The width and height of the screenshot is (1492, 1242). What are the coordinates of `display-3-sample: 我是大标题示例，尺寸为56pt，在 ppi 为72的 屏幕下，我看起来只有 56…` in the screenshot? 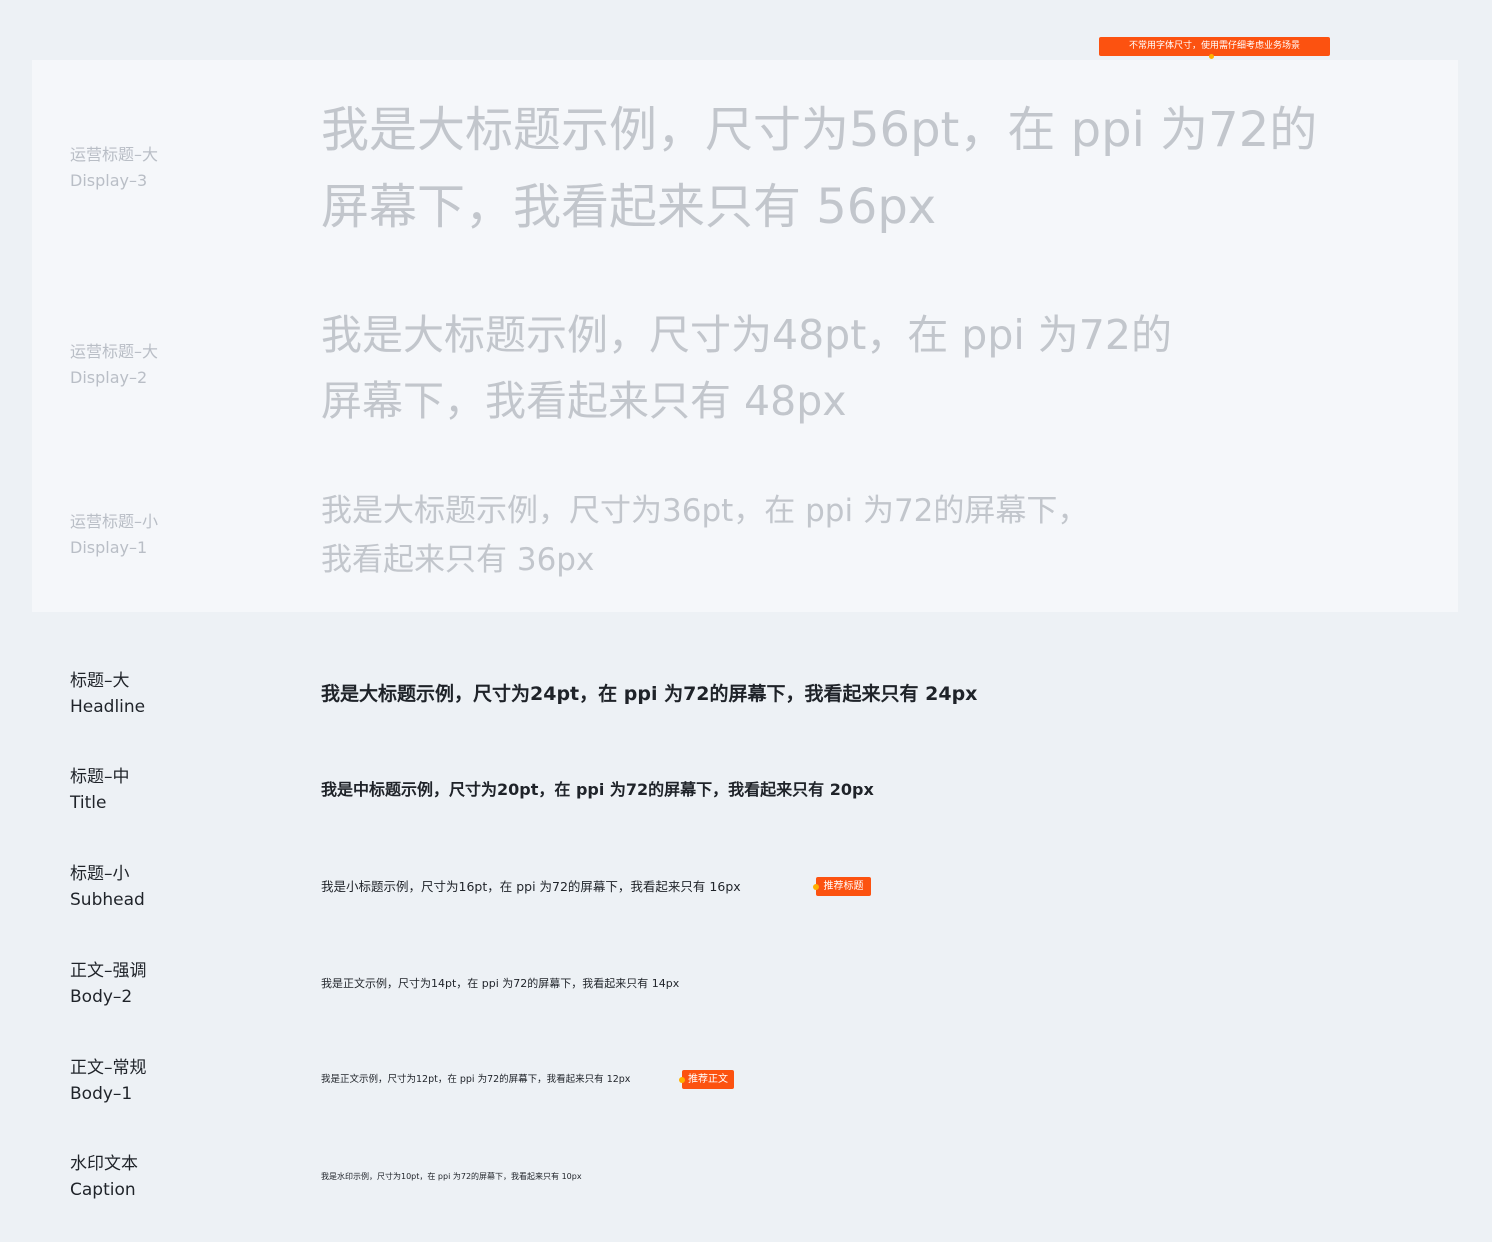 It's located at (819, 169).